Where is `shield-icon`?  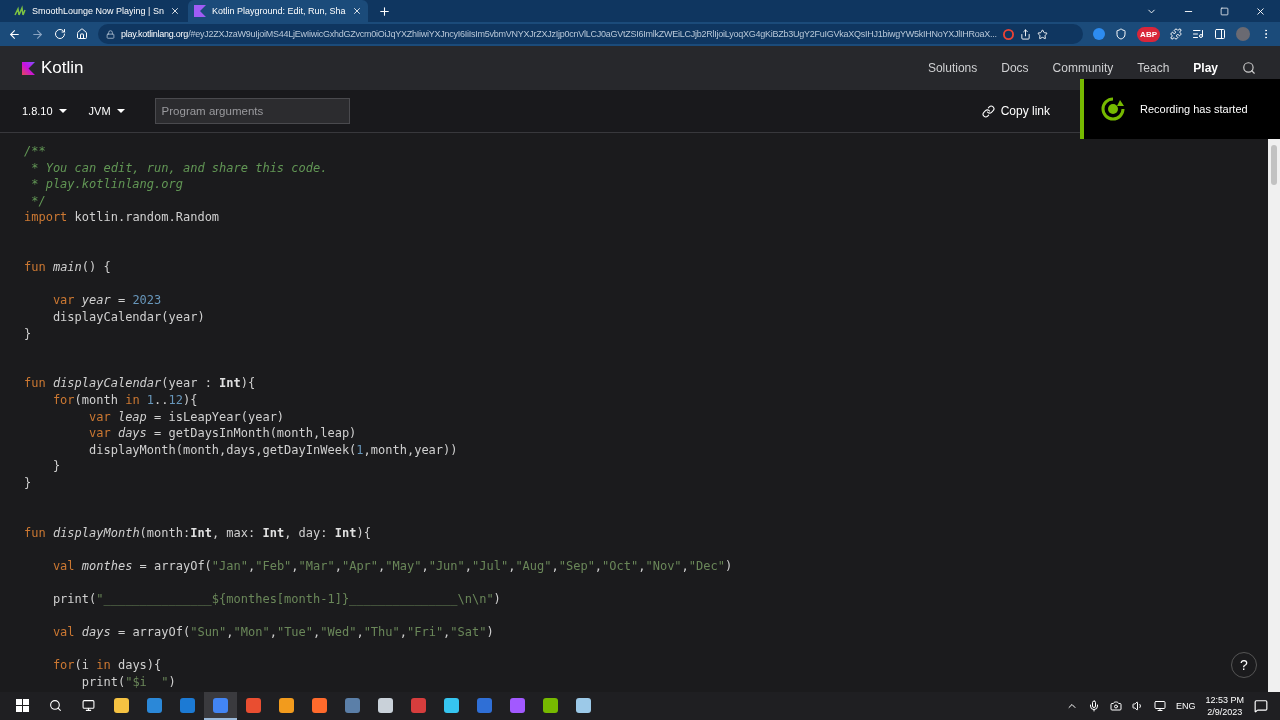
shield-icon is located at coordinates (1121, 34).